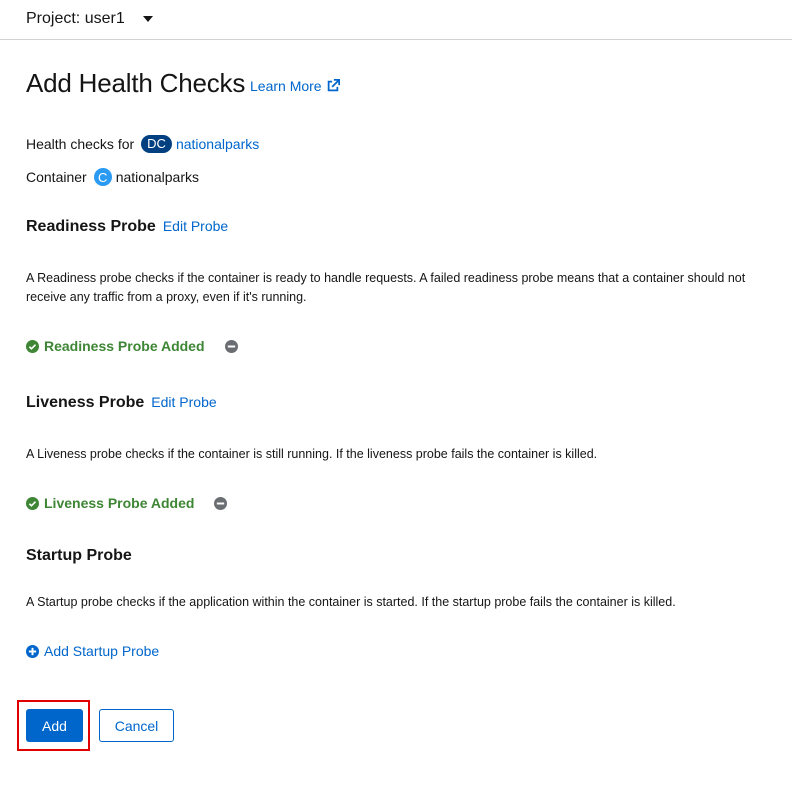 The image size is (792, 785). What do you see at coordinates (56, 177) in the screenshot?
I see `container-label: Container` at bounding box center [56, 177].